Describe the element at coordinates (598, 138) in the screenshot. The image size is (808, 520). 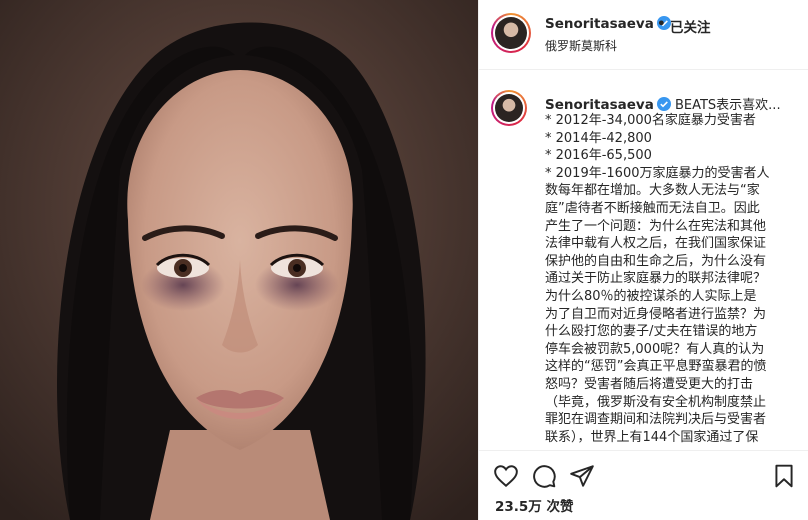
I see `caption-line: * 2014年-42,800` at that location.